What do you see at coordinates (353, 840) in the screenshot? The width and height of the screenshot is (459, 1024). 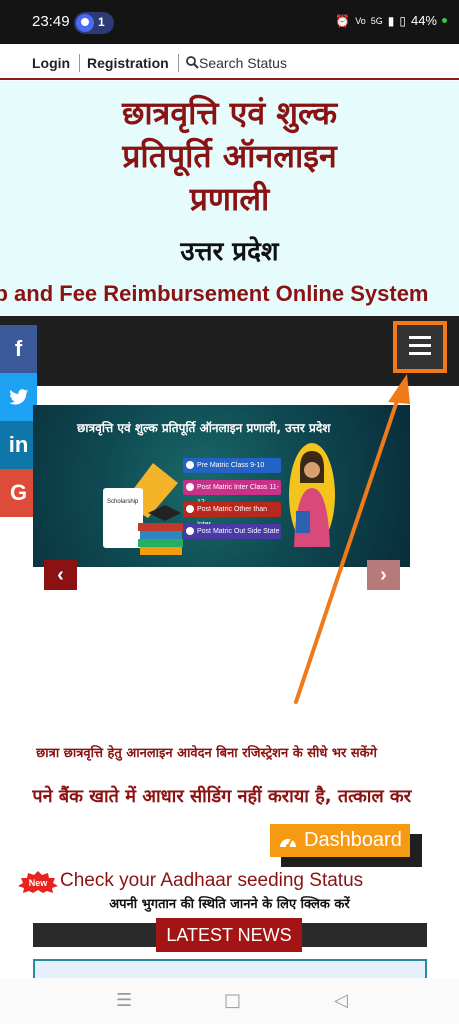 I see `dashboard-label: Dashboard` at bounding box center [353, 840].